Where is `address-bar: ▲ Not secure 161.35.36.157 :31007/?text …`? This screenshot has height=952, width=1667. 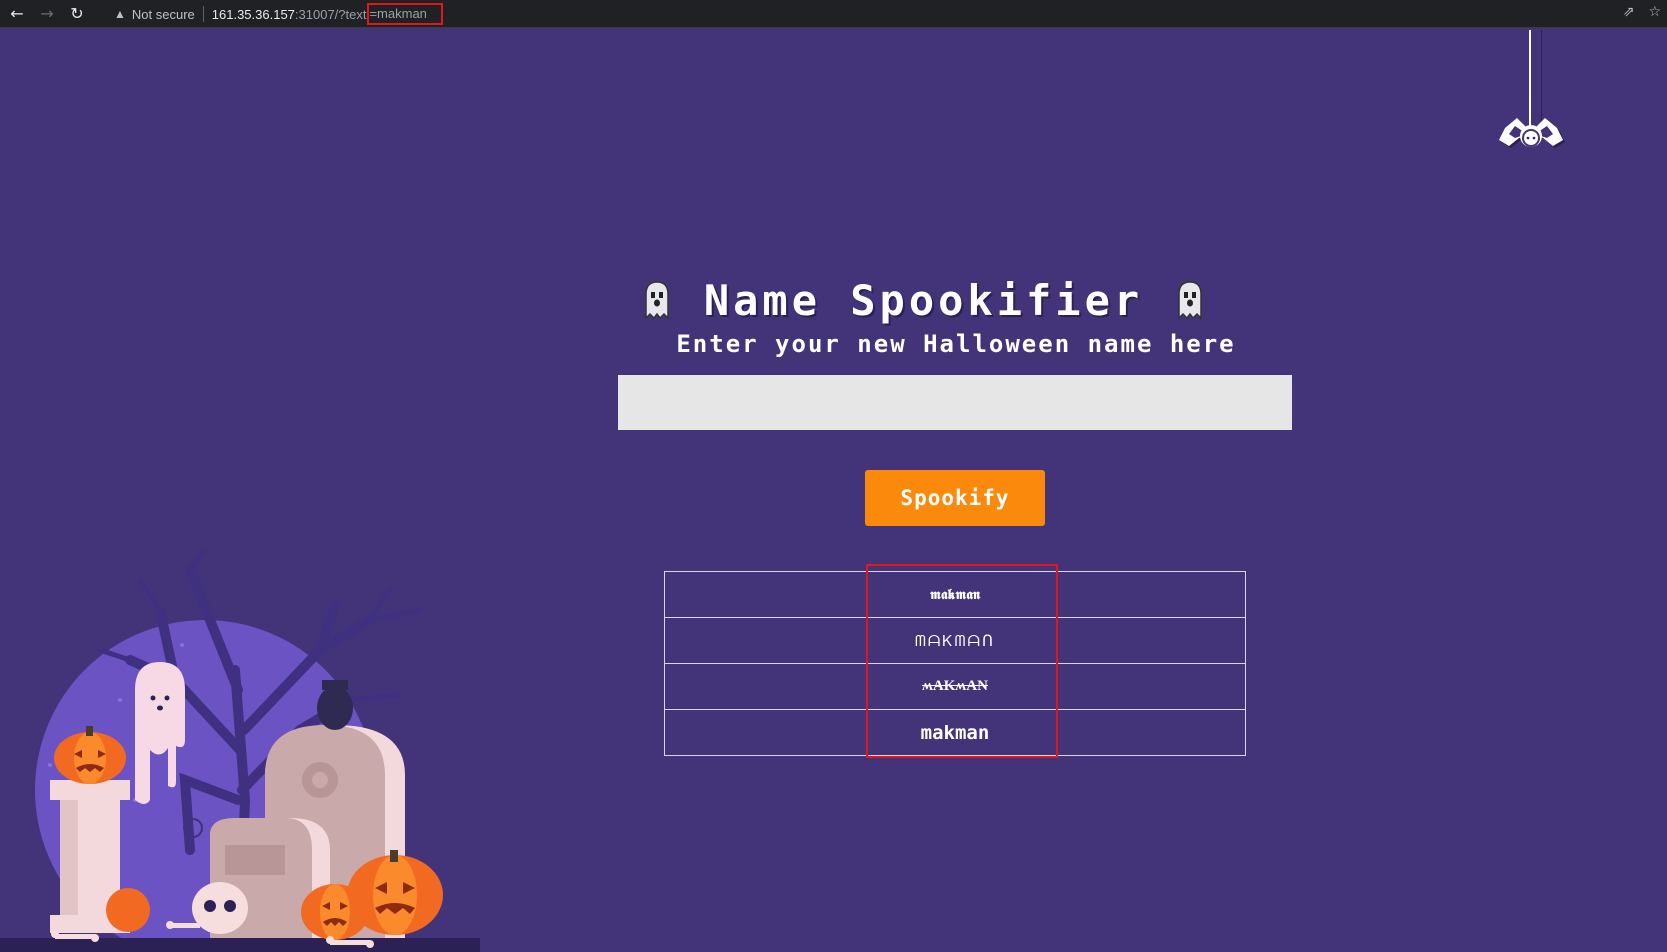
address-bar: ▲ Not secure 161.35.36.157 :31007/?text … is located at coordinates (839, 14).